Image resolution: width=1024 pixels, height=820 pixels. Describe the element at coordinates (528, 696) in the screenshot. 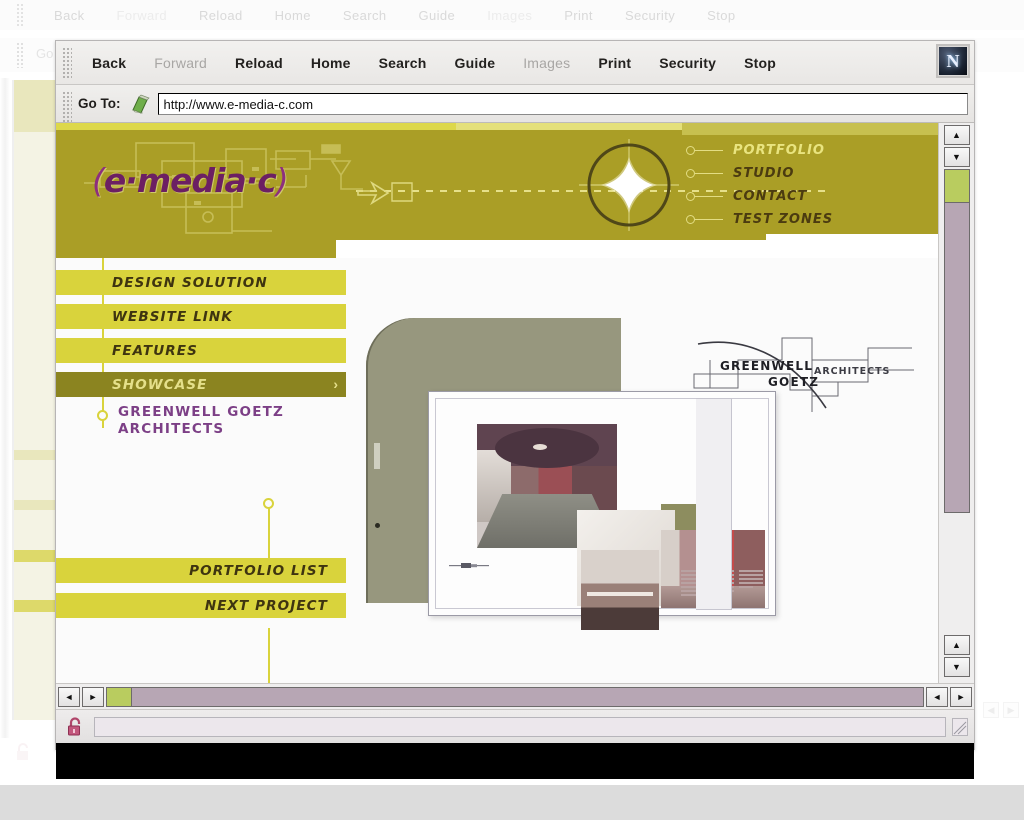

I see `horizontal-scroll-track` at that location.